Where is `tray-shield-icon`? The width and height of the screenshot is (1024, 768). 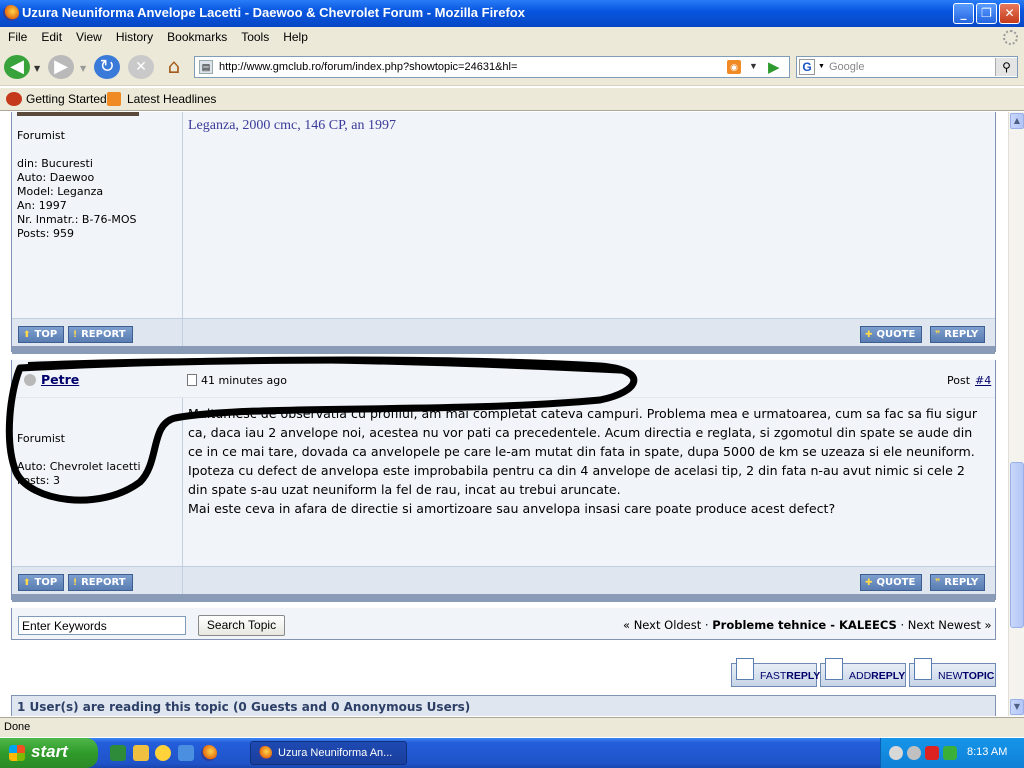 tray-shield-icon is located at coordinates (932, 753).